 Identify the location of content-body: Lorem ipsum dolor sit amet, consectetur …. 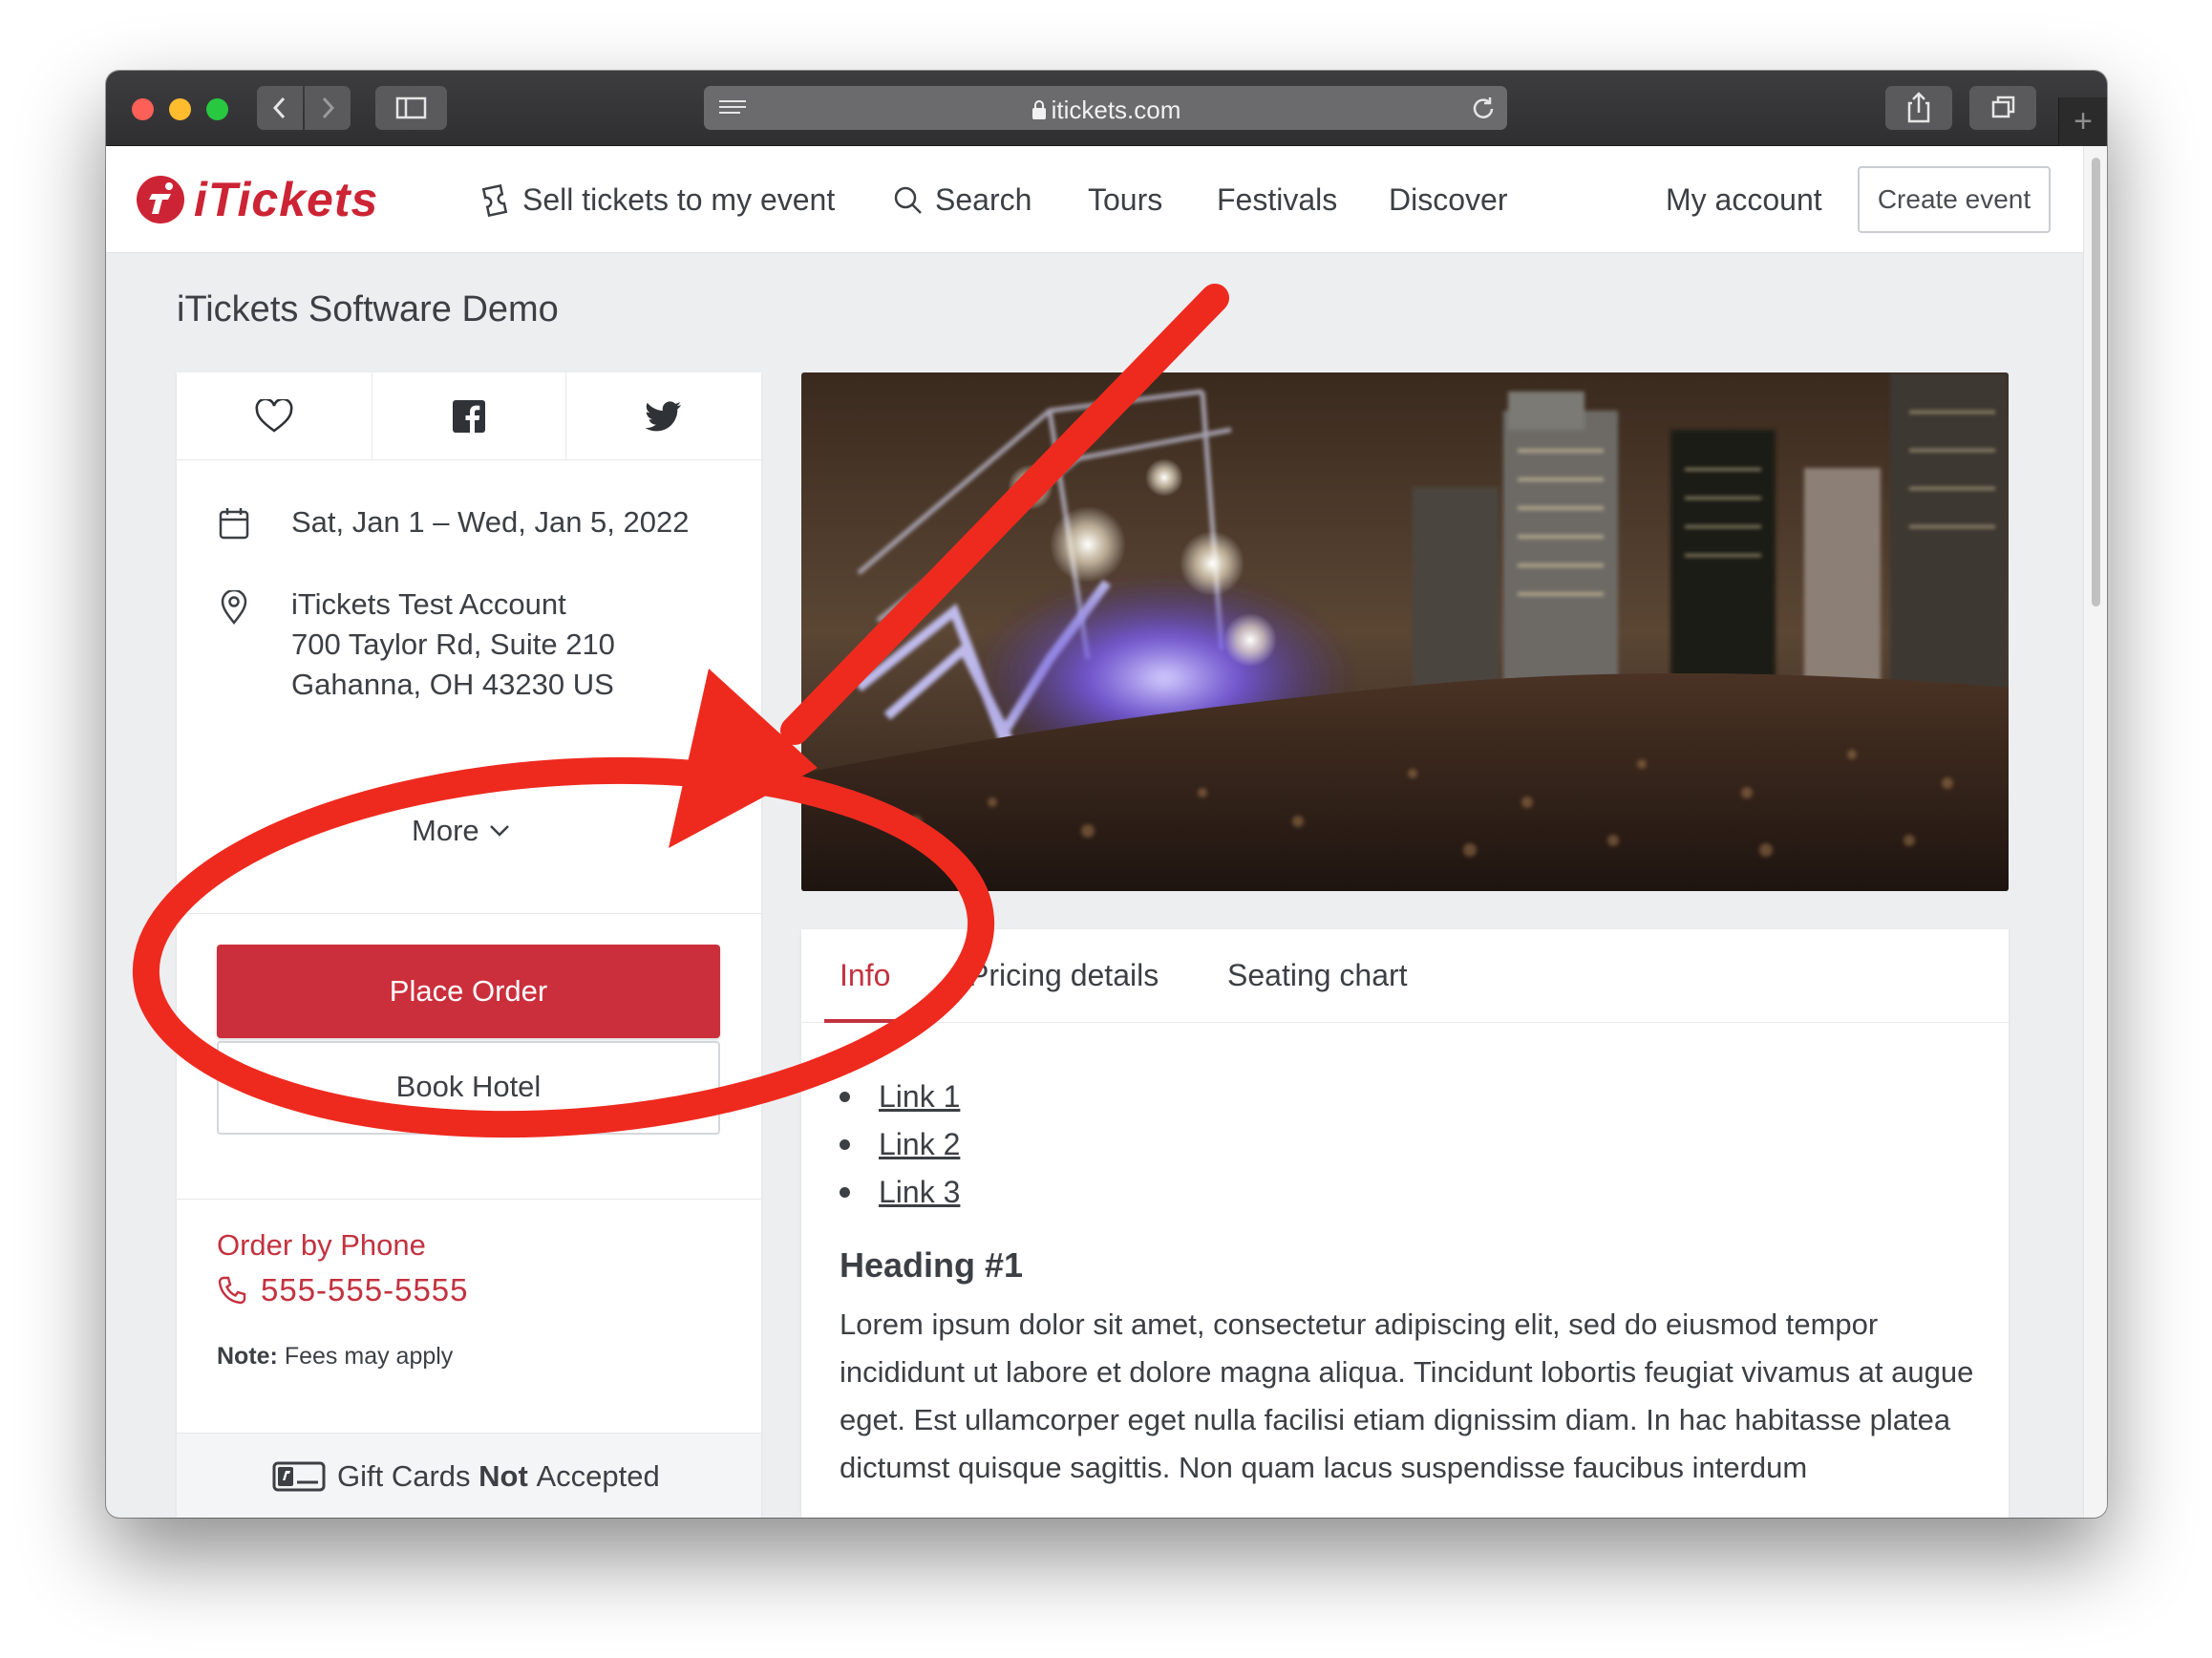
(1407, 1395).